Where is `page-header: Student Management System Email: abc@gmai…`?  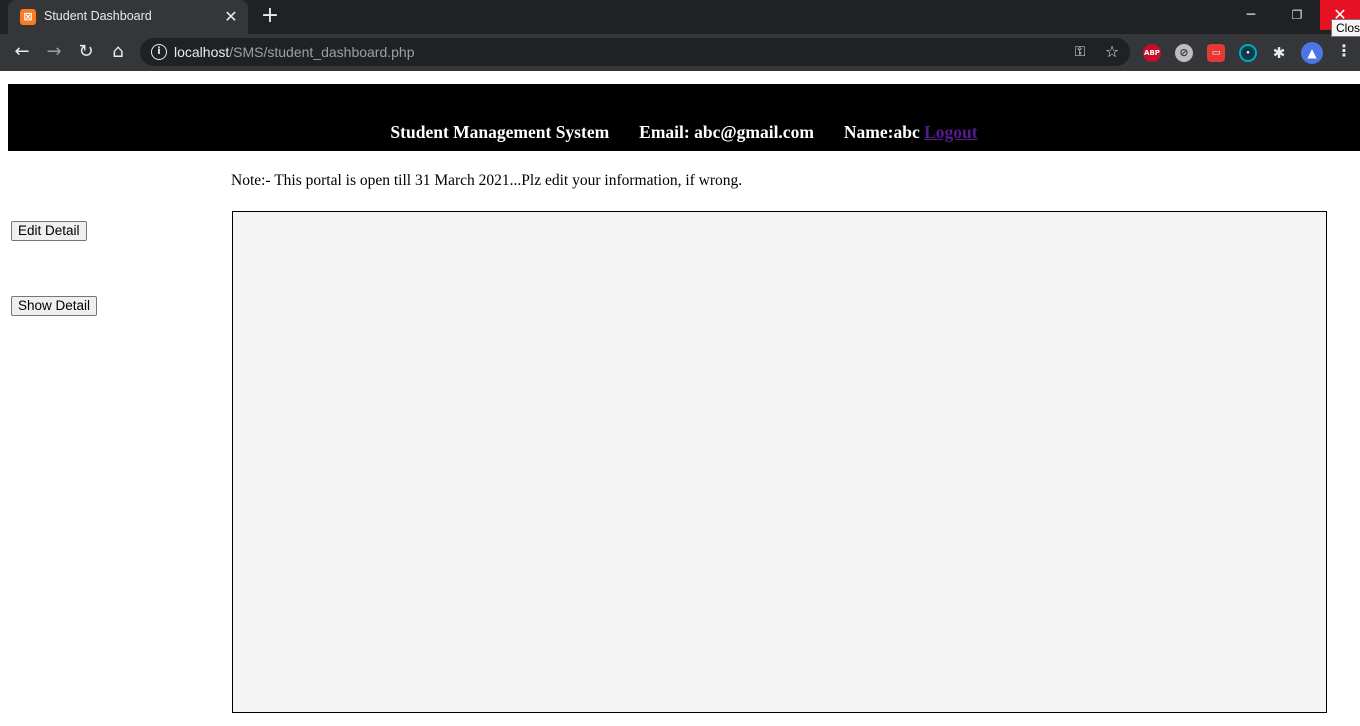 page-header: Student Management System Email: abc@gmai… is located at coordinates (684, 117).